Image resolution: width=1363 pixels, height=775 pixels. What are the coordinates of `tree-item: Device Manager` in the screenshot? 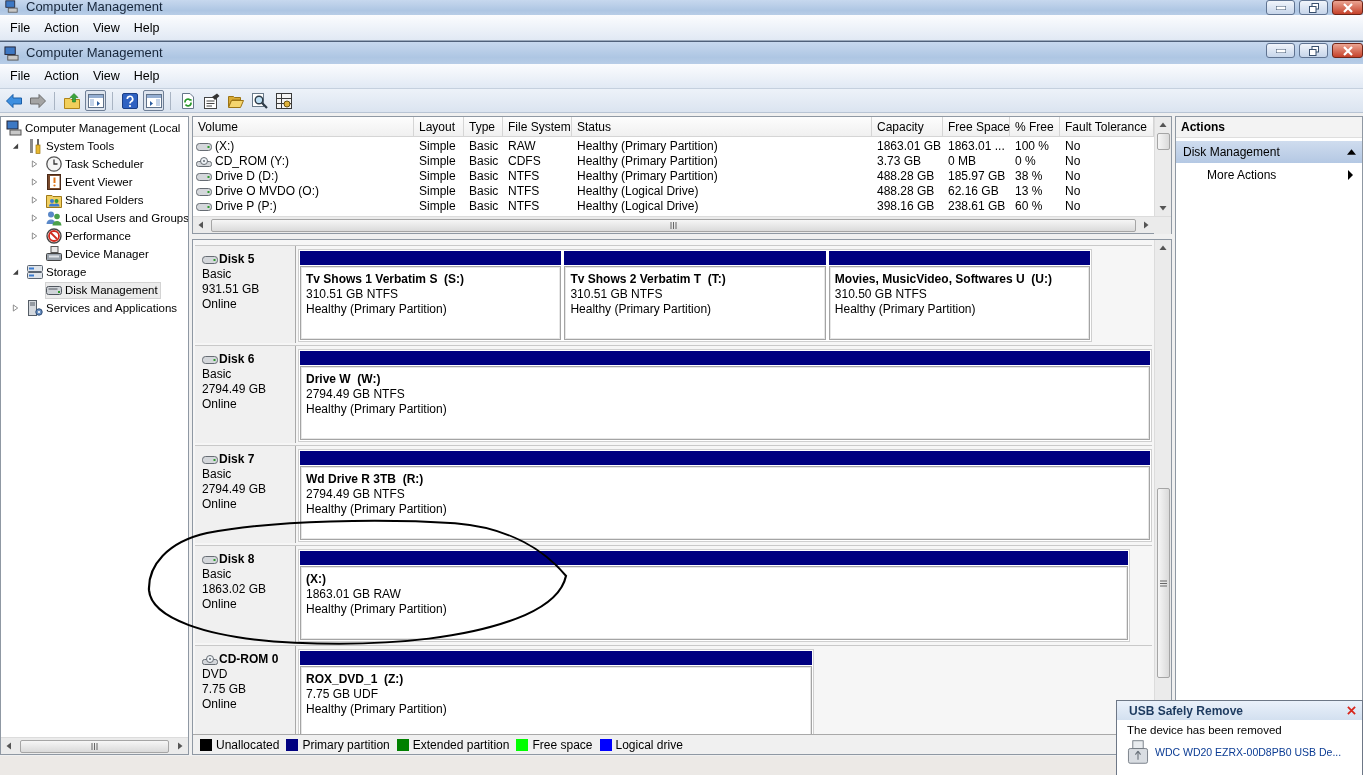 It's located at (98, 254).